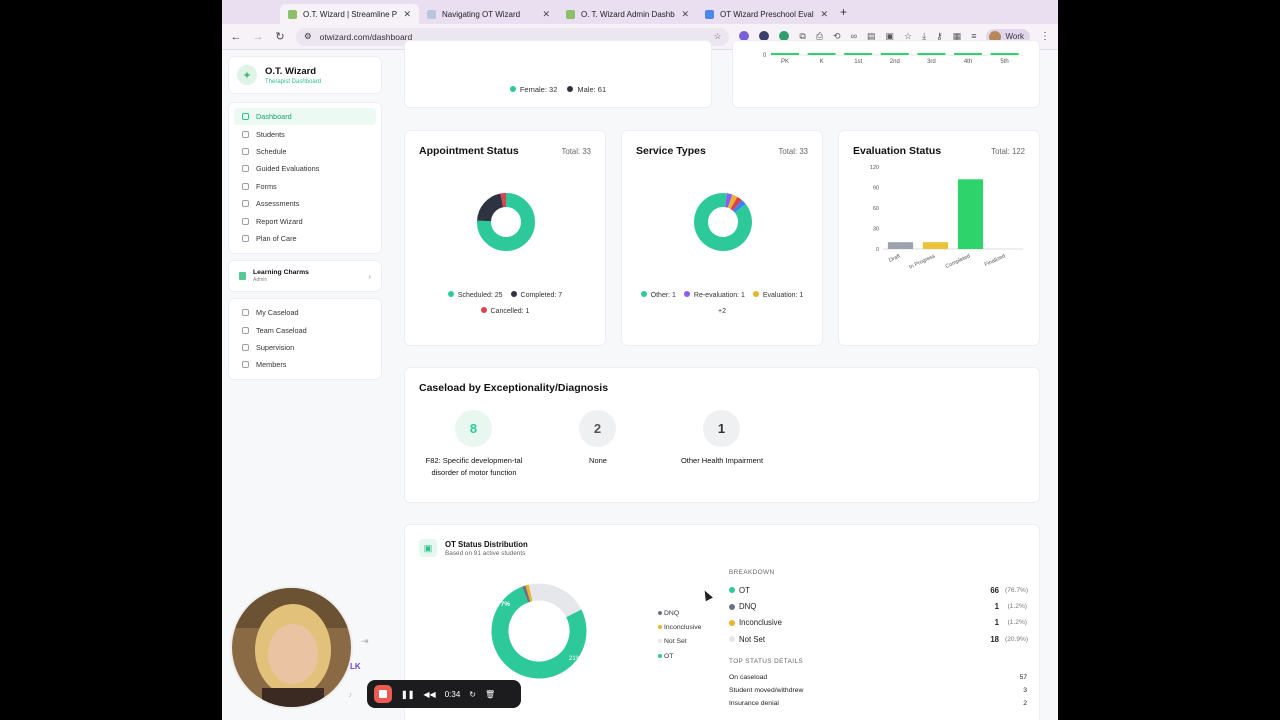 The width and height of the screenshot is (1280, 720). I want to click on legend-dot, so click(512, 89).